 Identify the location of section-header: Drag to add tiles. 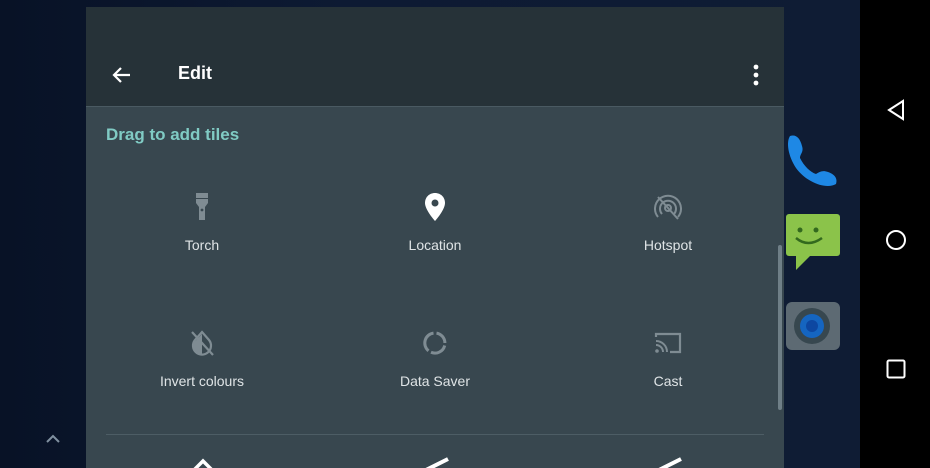
(173, 134).